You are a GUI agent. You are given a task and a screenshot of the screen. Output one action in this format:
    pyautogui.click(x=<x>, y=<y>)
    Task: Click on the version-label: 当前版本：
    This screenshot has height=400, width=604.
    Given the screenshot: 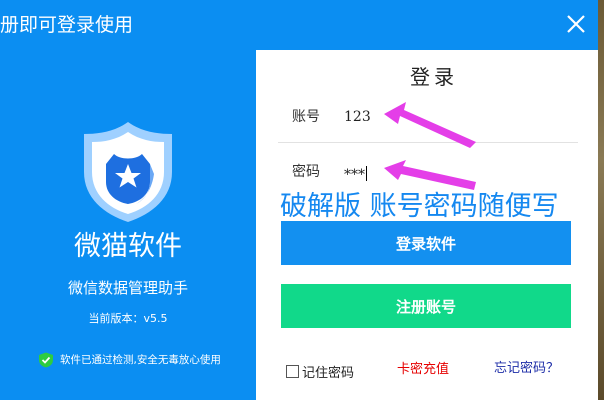 What is the action you would take?
    pyautogui.click(x=116, y=318)
    